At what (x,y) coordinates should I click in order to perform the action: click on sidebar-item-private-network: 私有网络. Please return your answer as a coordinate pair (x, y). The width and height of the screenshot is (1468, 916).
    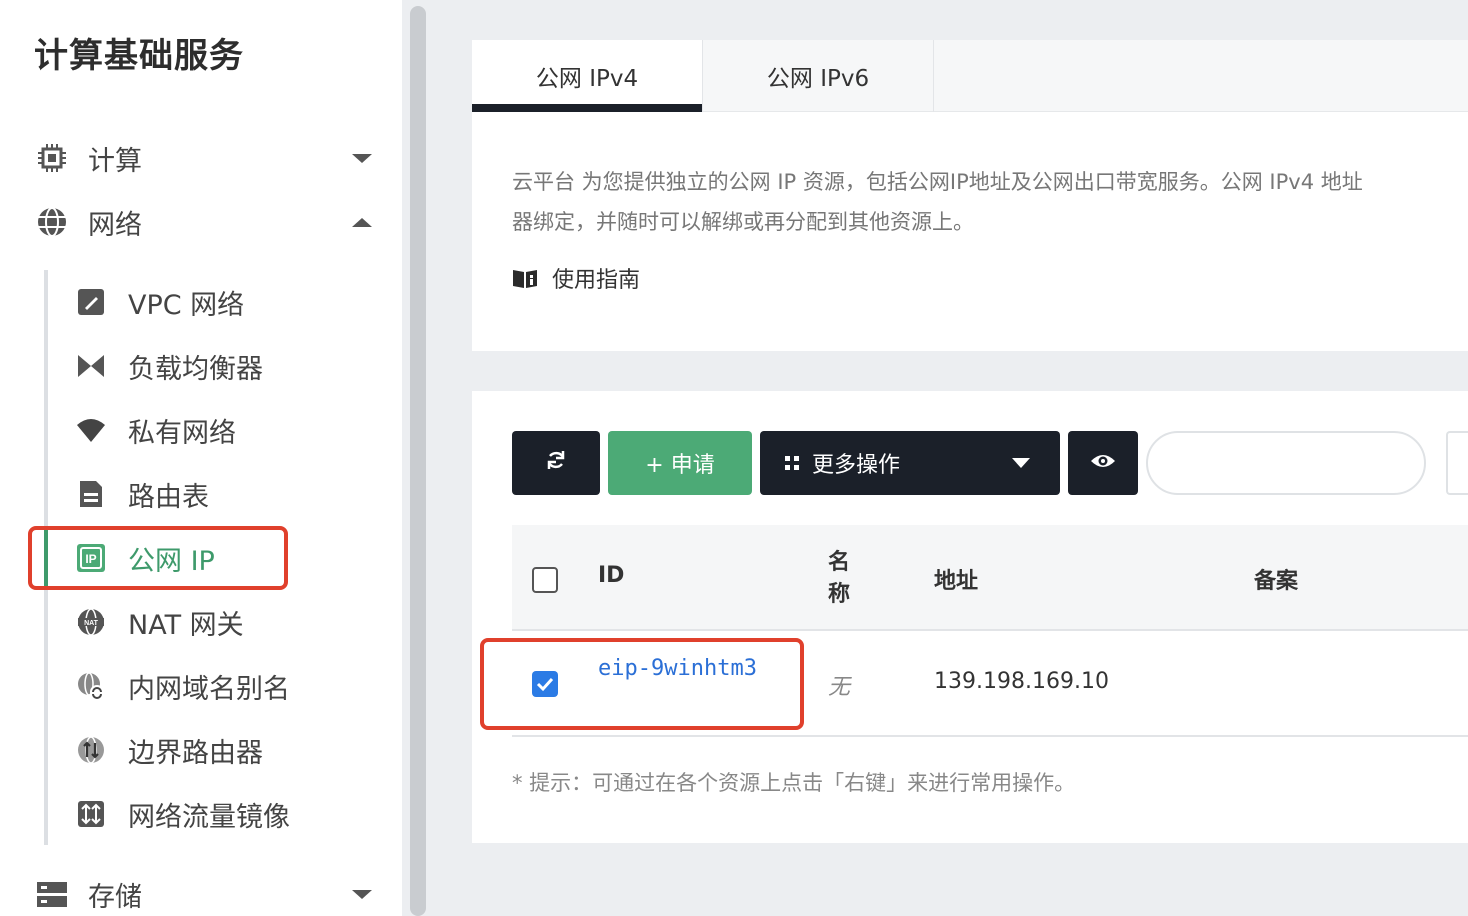
    Looking at the image, I should click on (225, 430).